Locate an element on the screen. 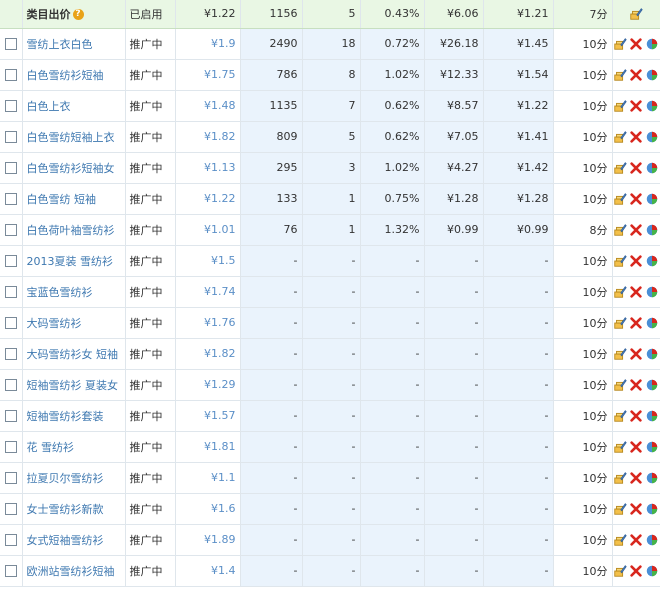 The height and width of the screenshot is (597, 660). keyword-bid: ¥1.1 is located at coordinates (208, 478).